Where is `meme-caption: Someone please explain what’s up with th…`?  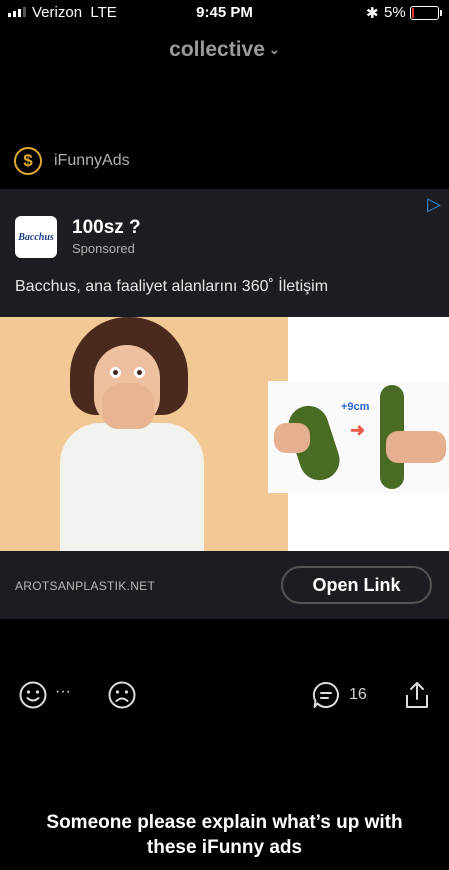 meme-caption: Someone please explain what’s up with th… is located at coordinates (224, 835).